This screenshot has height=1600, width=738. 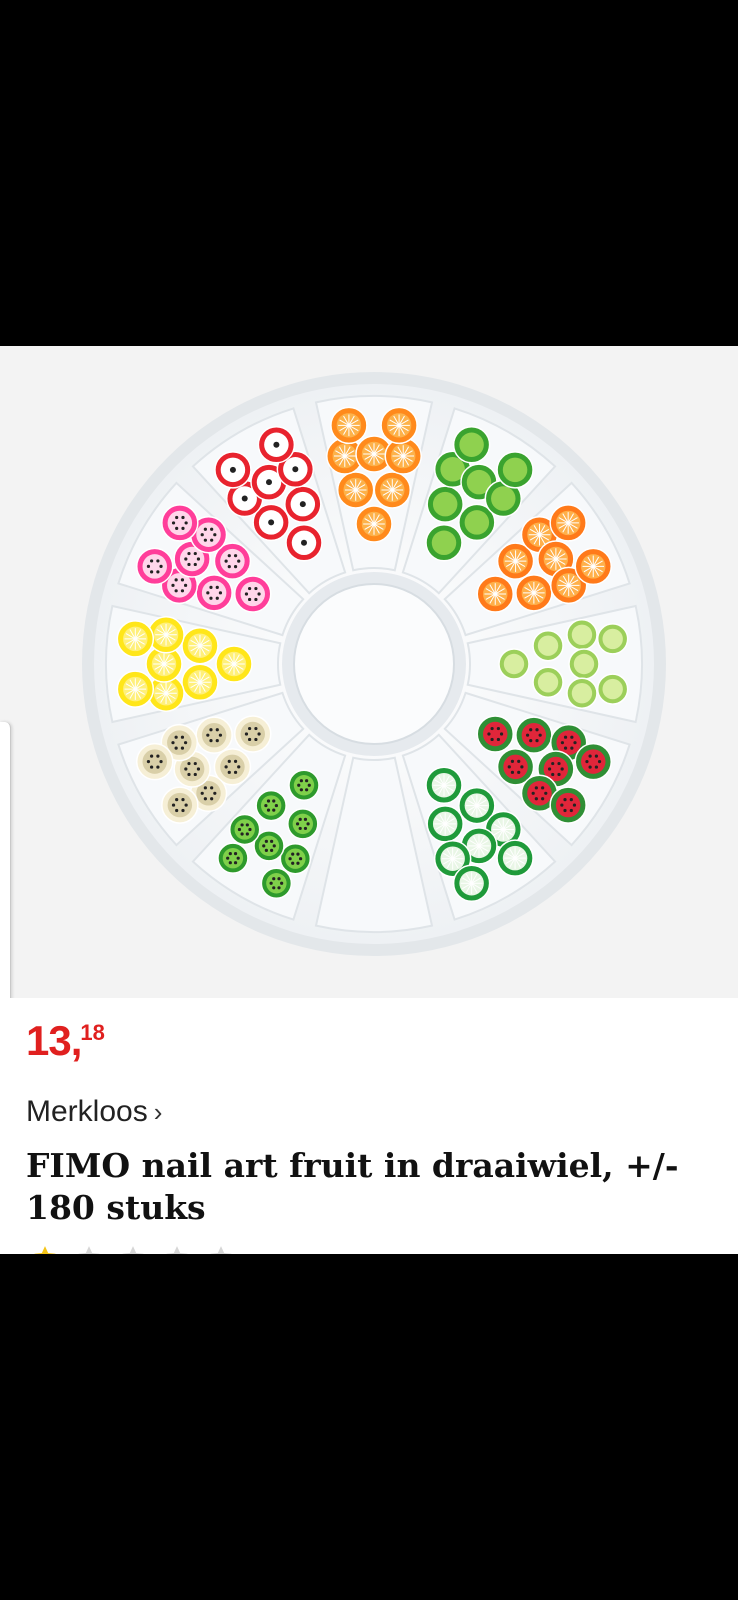 I want to click on brand-link: Merkloos ›, so click(x=94, y=1112).